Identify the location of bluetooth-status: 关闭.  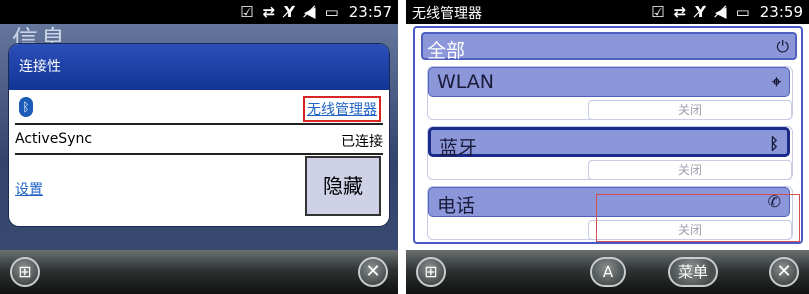
(690, 170).